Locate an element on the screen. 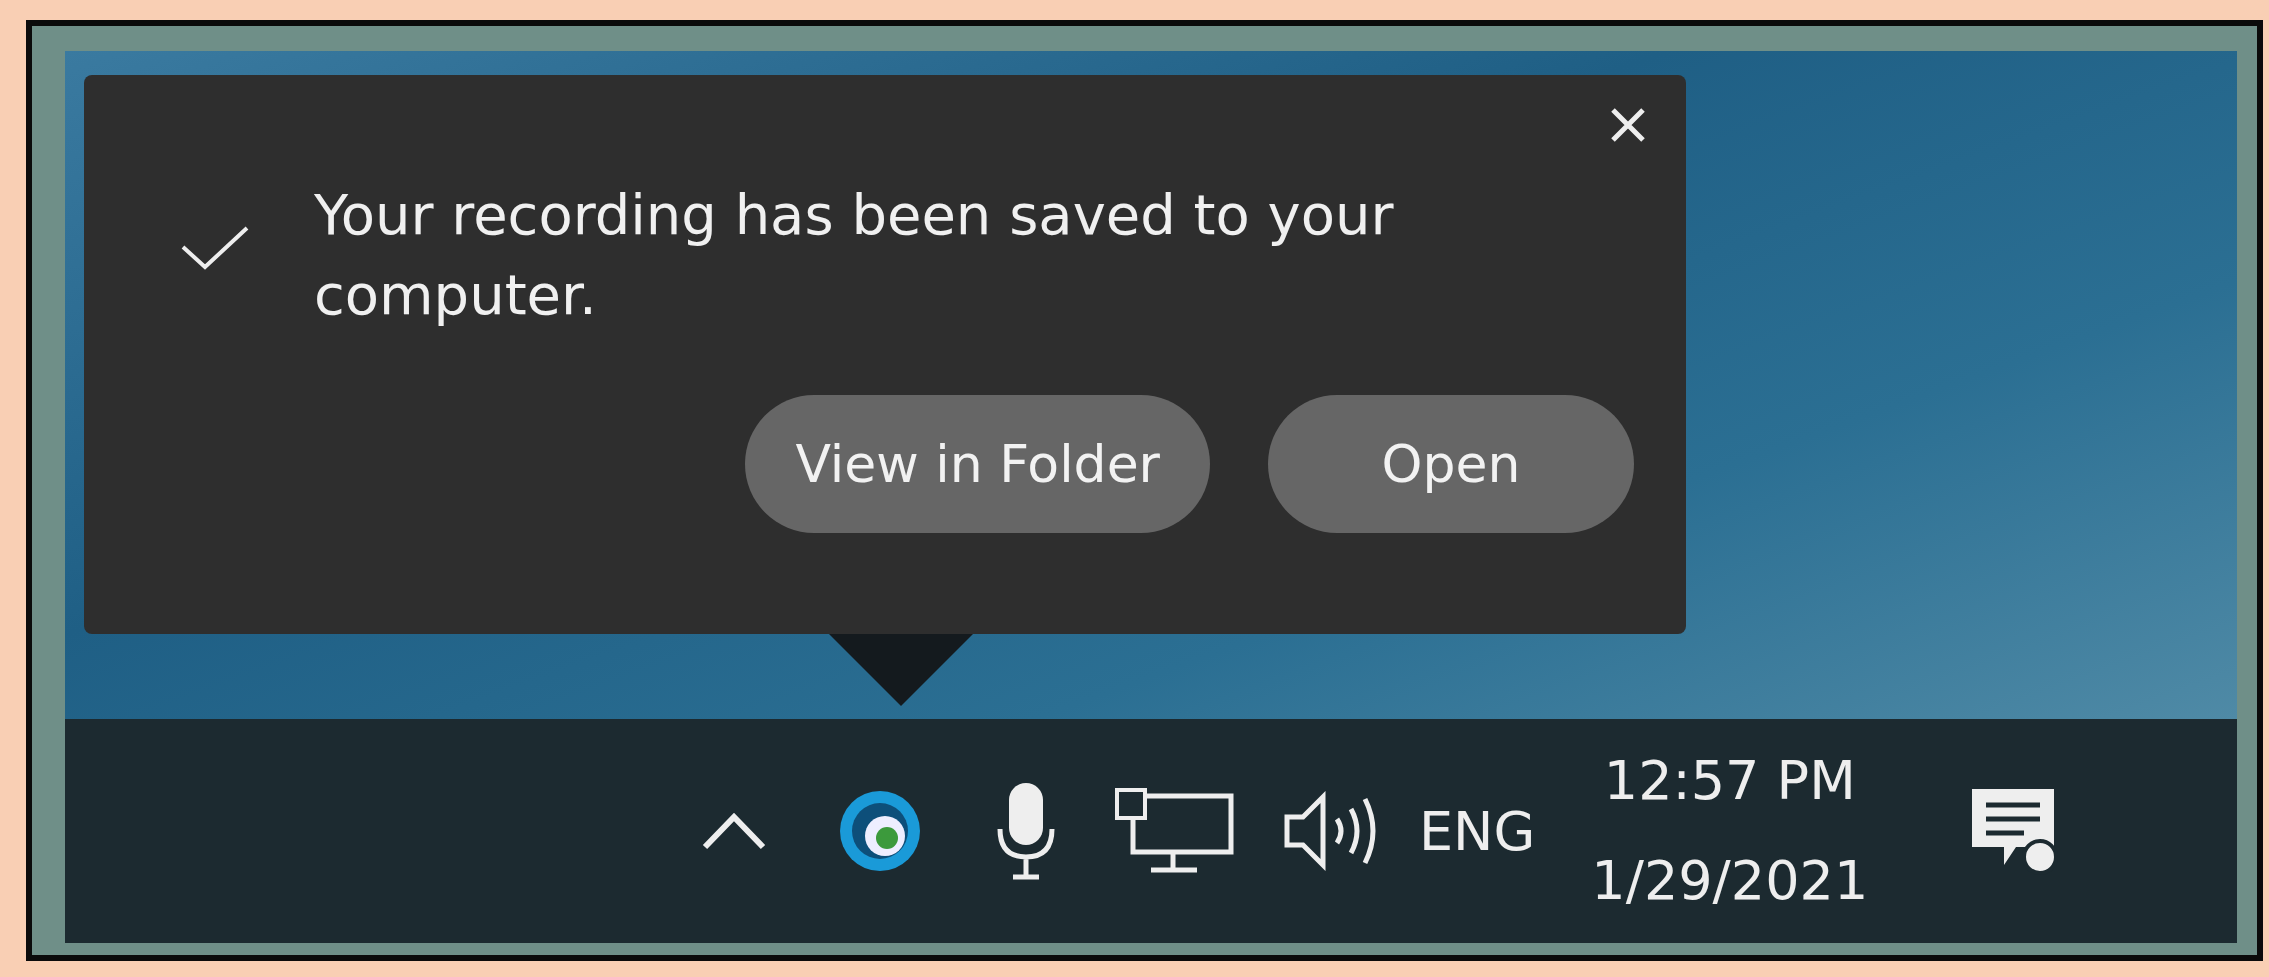  checkmark-icon is located at coordinates (215, 248).